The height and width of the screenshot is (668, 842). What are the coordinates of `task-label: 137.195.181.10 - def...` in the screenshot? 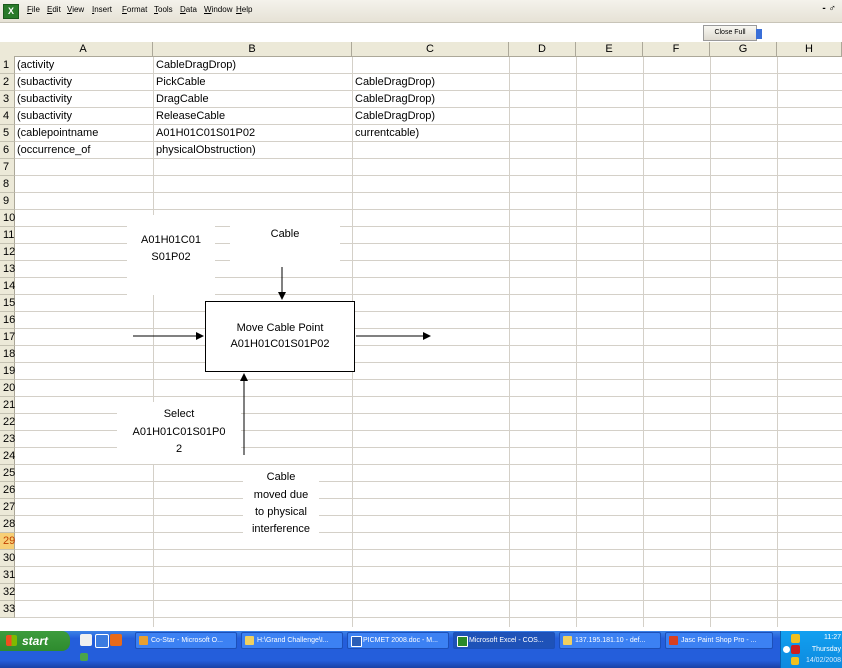 It's located at (610, 640).